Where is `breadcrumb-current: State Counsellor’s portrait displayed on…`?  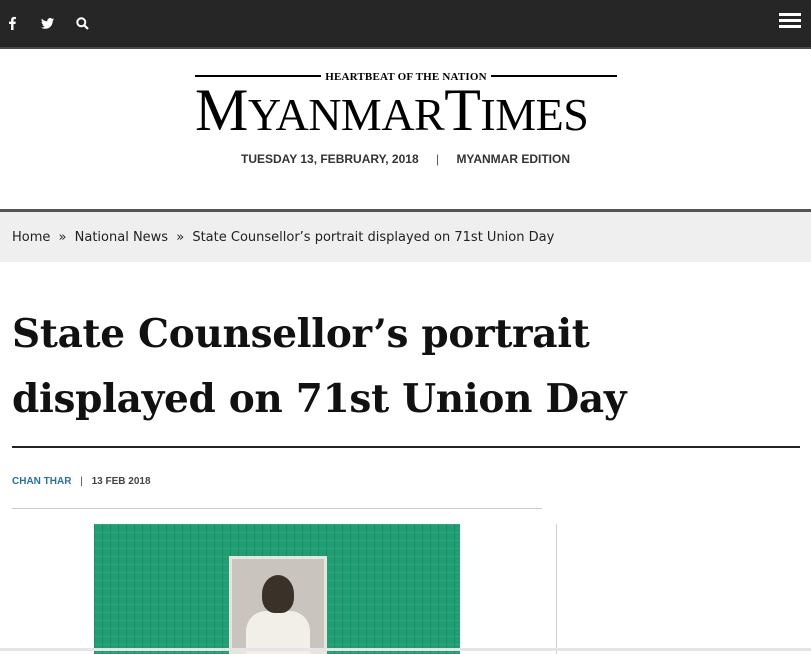
breadcrumb-current: State Counsellor’s portrait displayed on… is located at coordinates (373, 237).